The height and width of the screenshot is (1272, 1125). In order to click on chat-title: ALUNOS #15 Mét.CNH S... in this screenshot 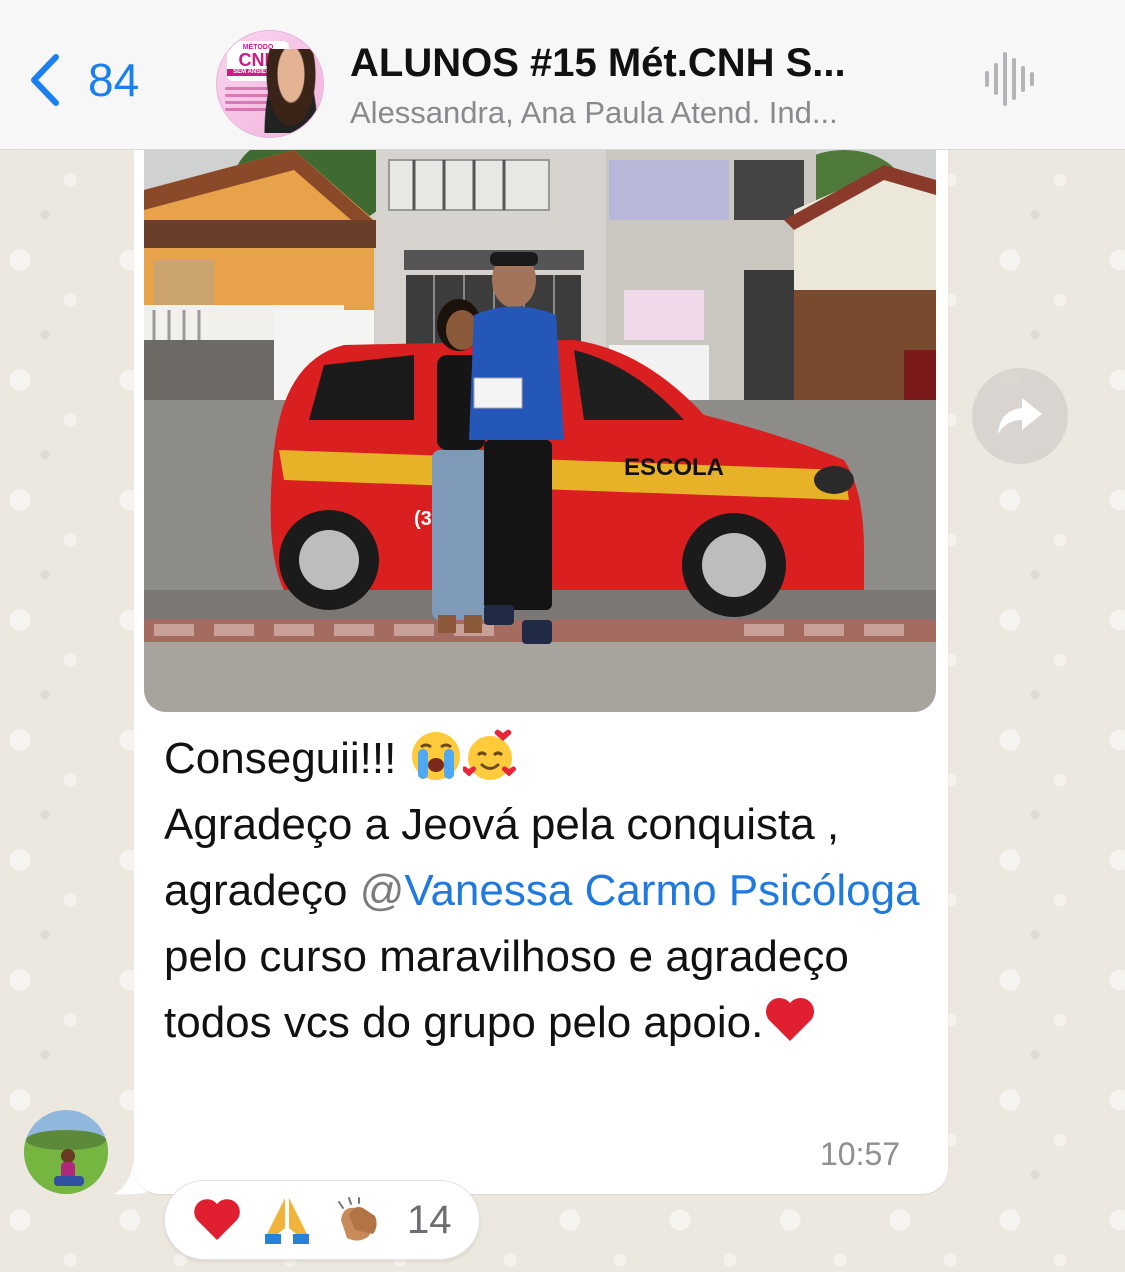, I will do `click(598, 63)`.